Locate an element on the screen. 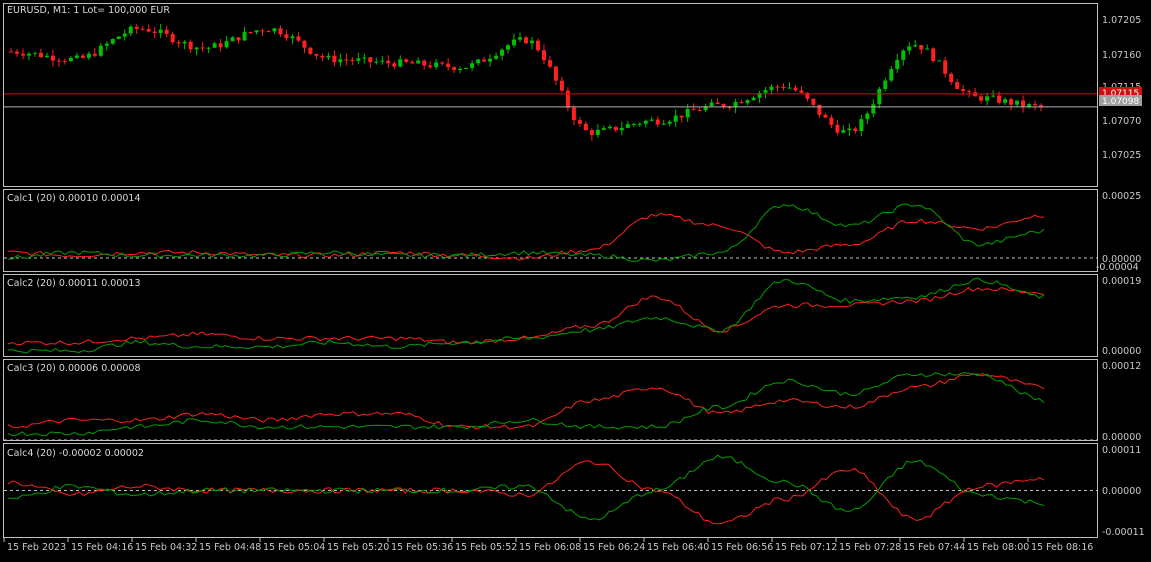 The image size is (1151, 562). calc4-red-line is located at coordinates (526, 492).